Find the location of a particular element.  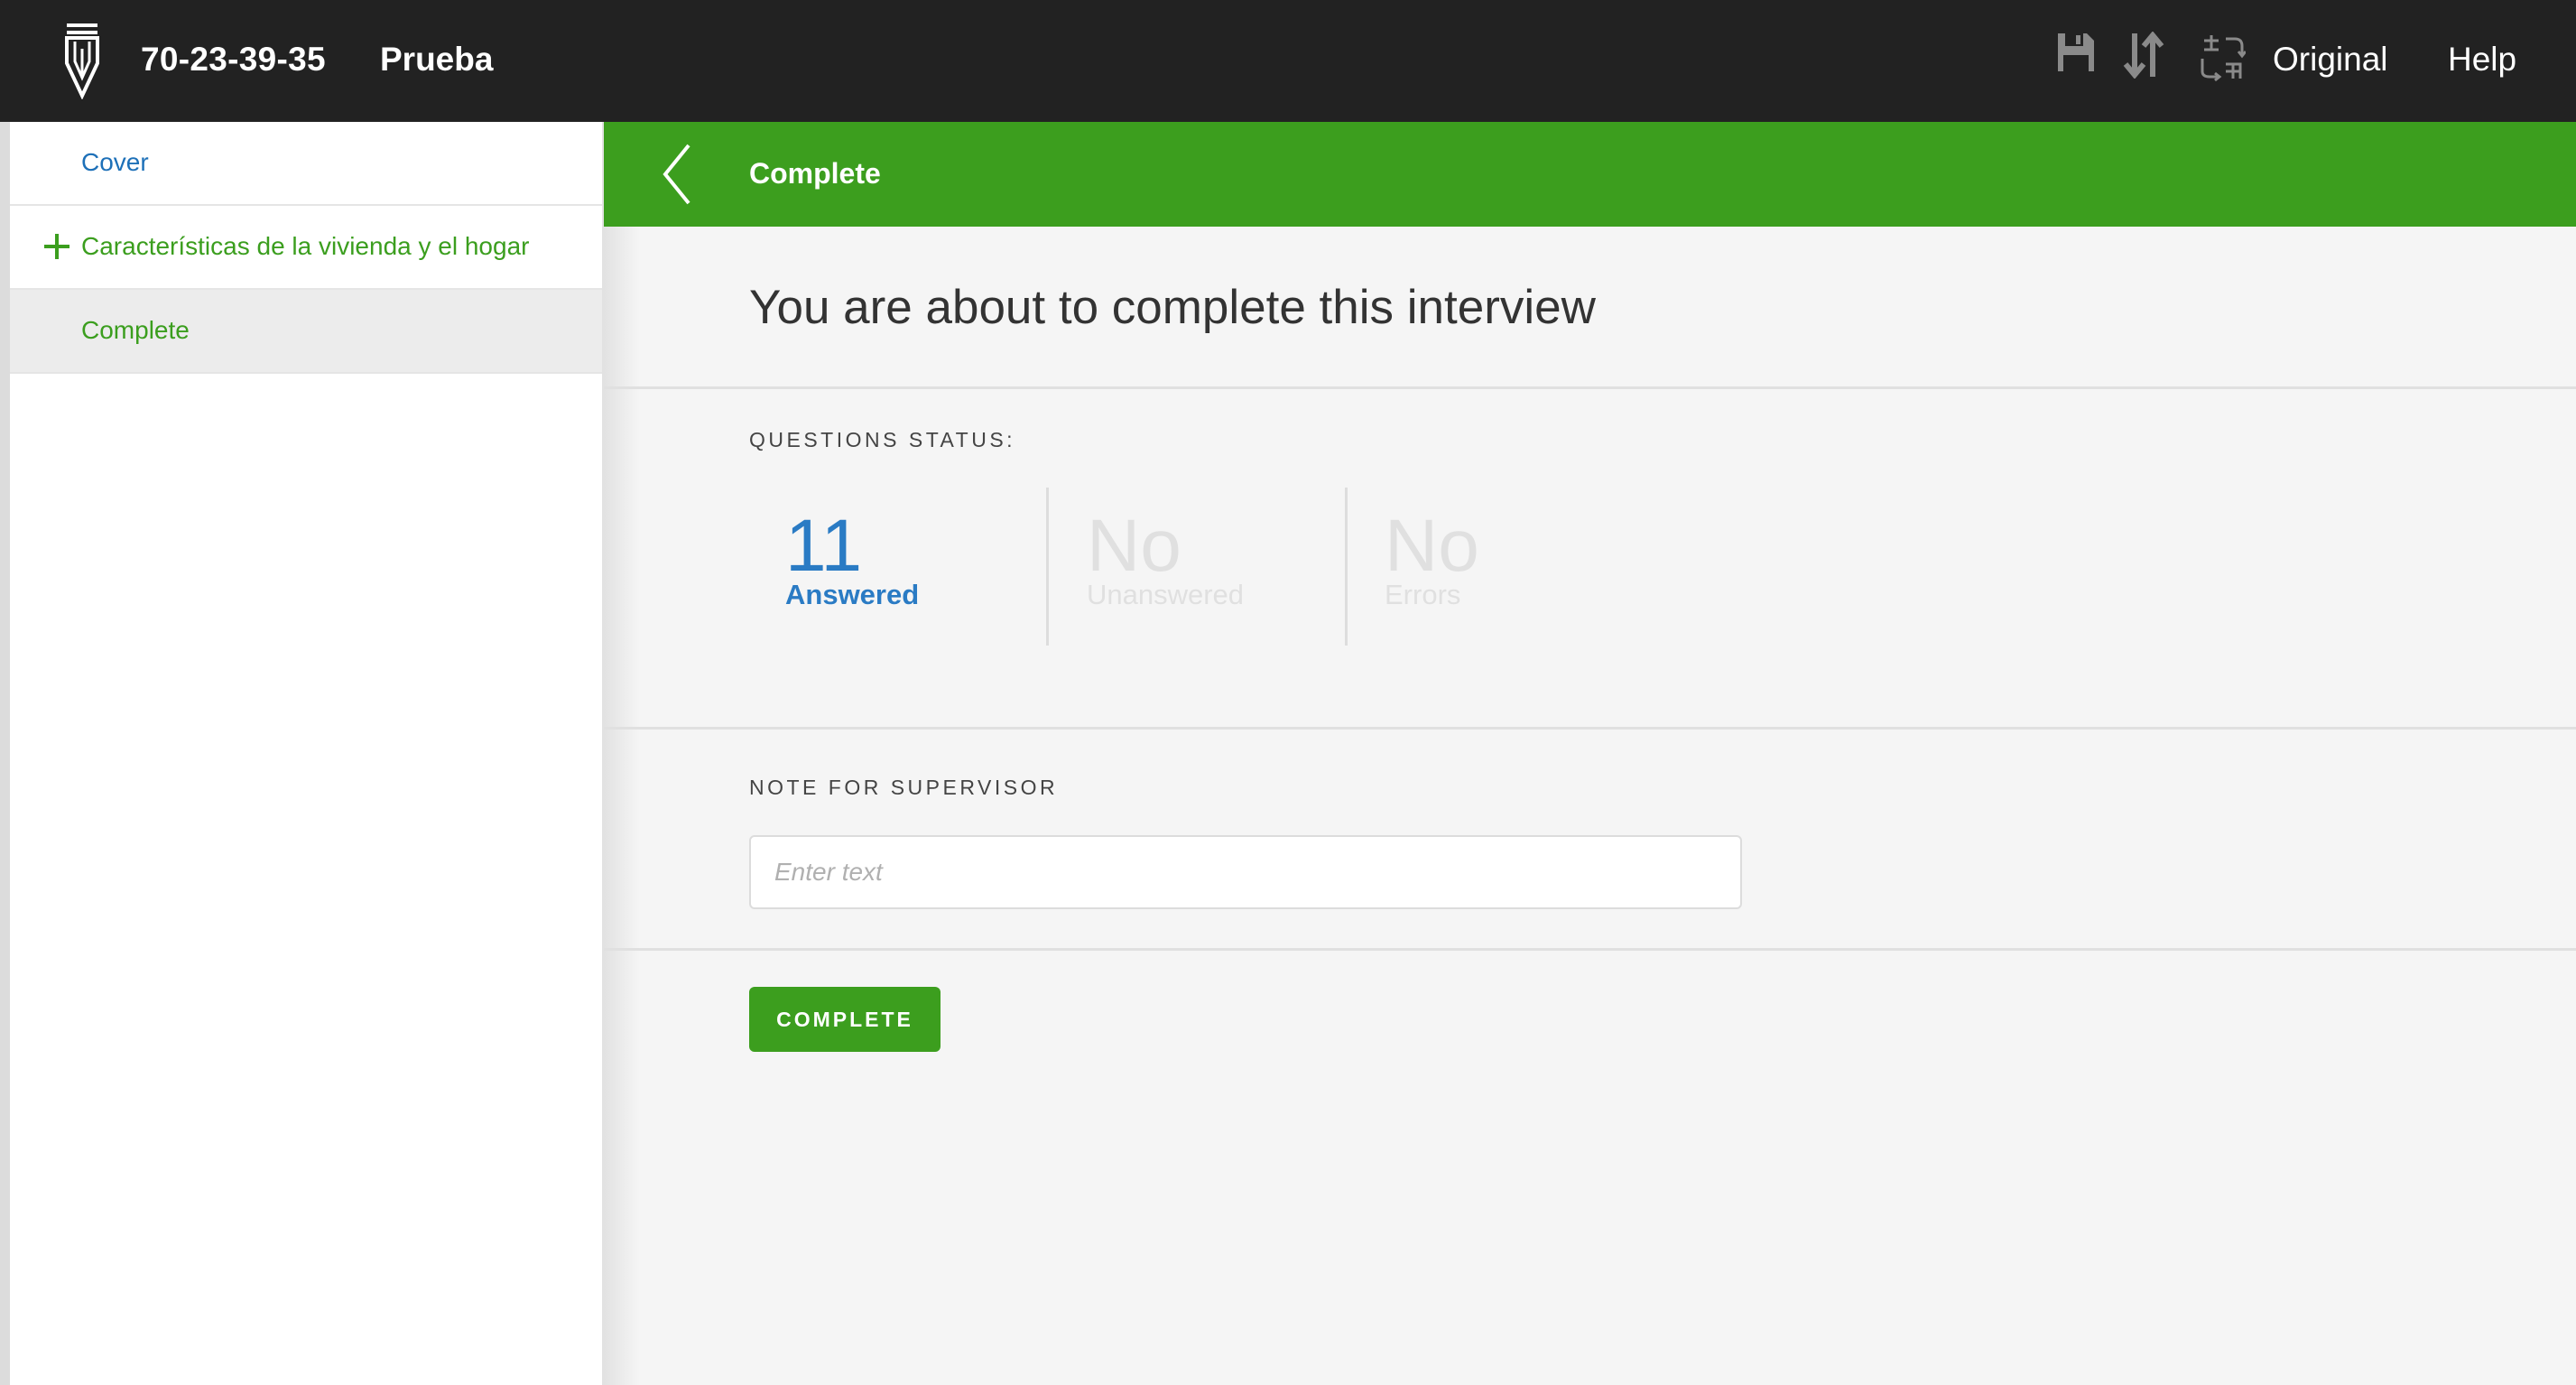

answered-caption: Answered is located at coordinates (853, 594).